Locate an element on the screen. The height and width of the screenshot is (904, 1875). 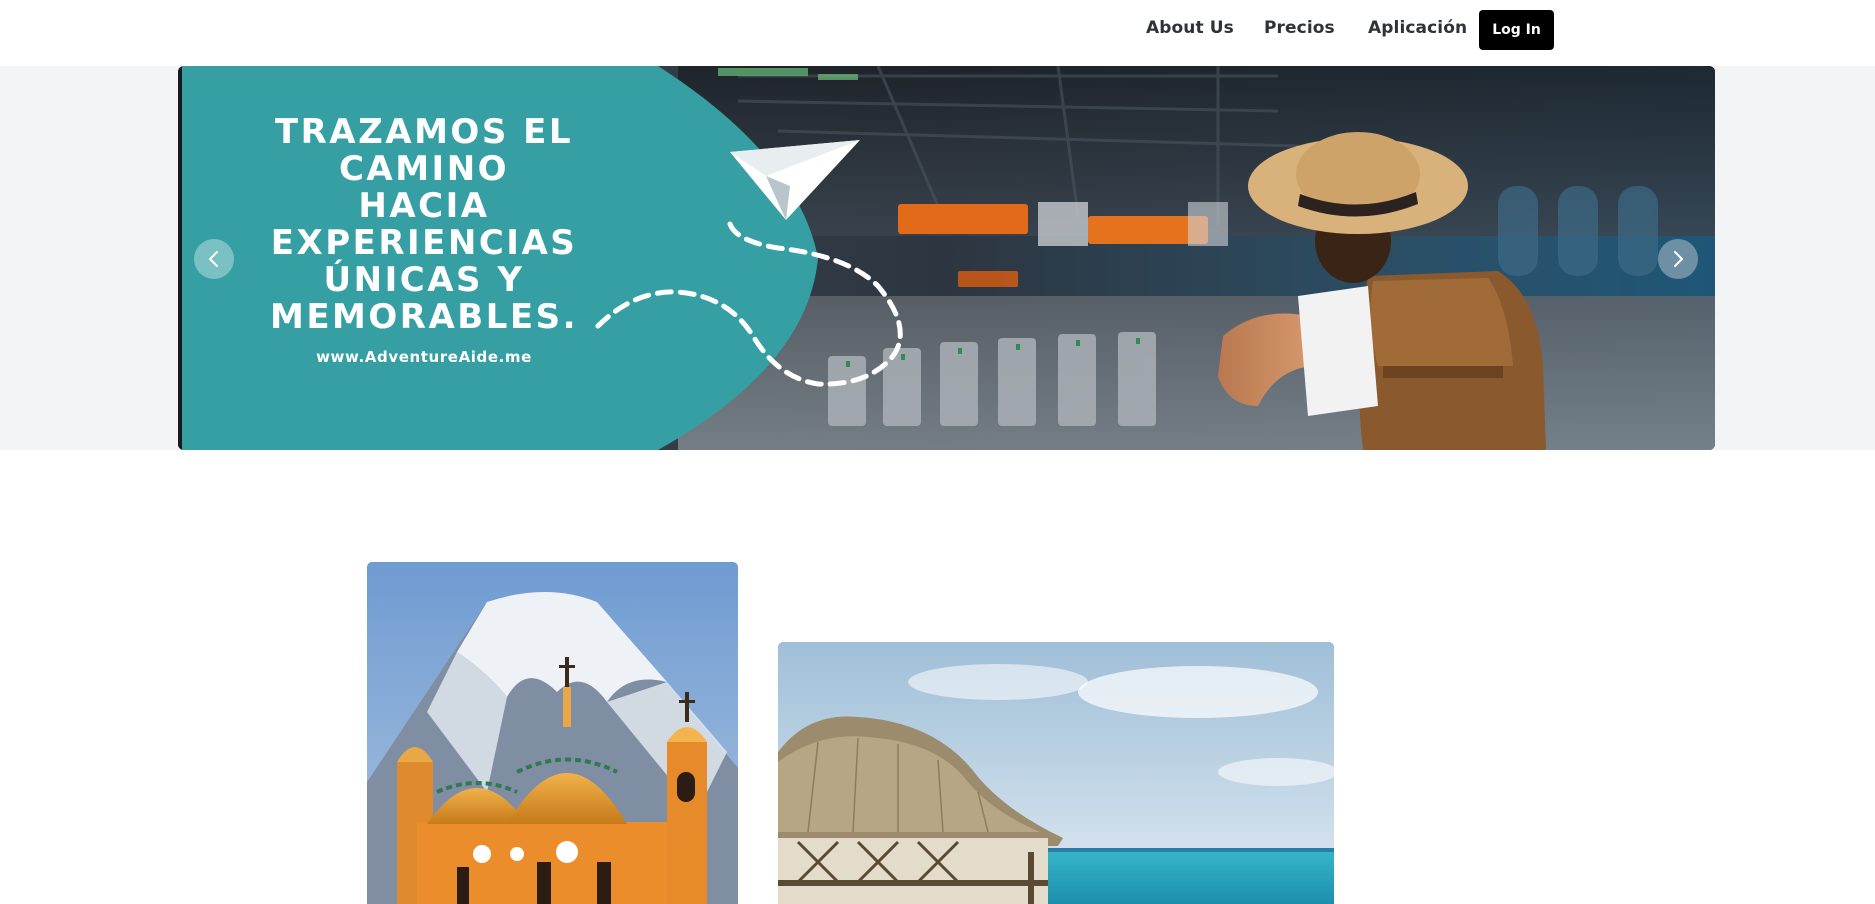
cathedral-volcano-image is located at coordinates (552, 733).